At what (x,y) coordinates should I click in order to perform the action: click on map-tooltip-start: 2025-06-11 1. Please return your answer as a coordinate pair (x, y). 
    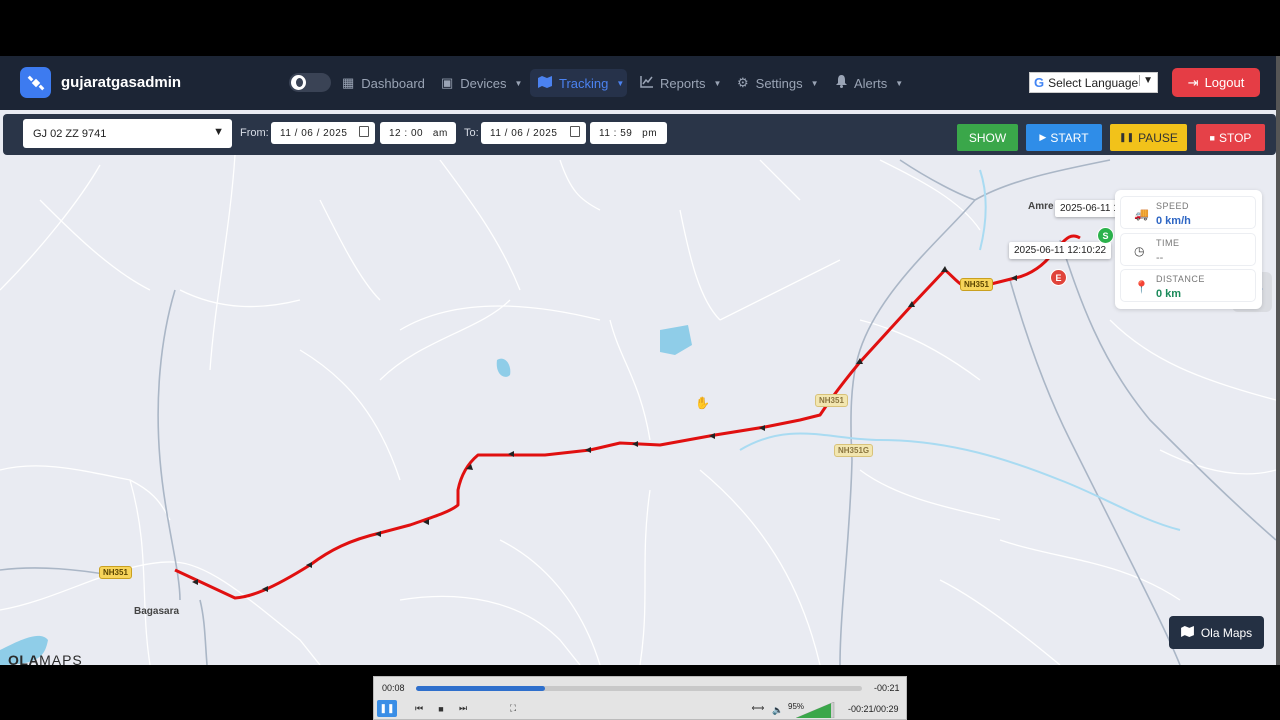
    Looking at the image, I should click on (1089, 208).